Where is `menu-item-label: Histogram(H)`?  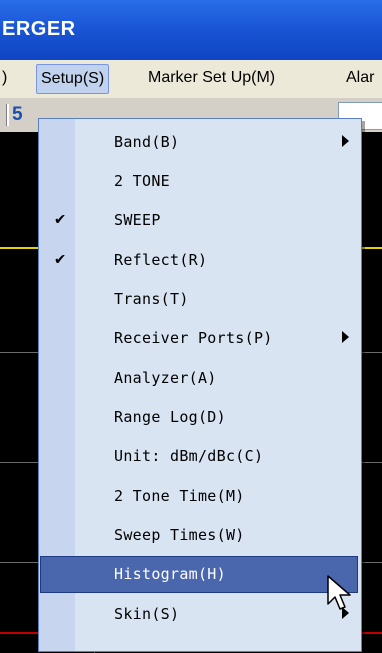 menu-item-label: Histogram(H) is located at coordinates (170, 574).